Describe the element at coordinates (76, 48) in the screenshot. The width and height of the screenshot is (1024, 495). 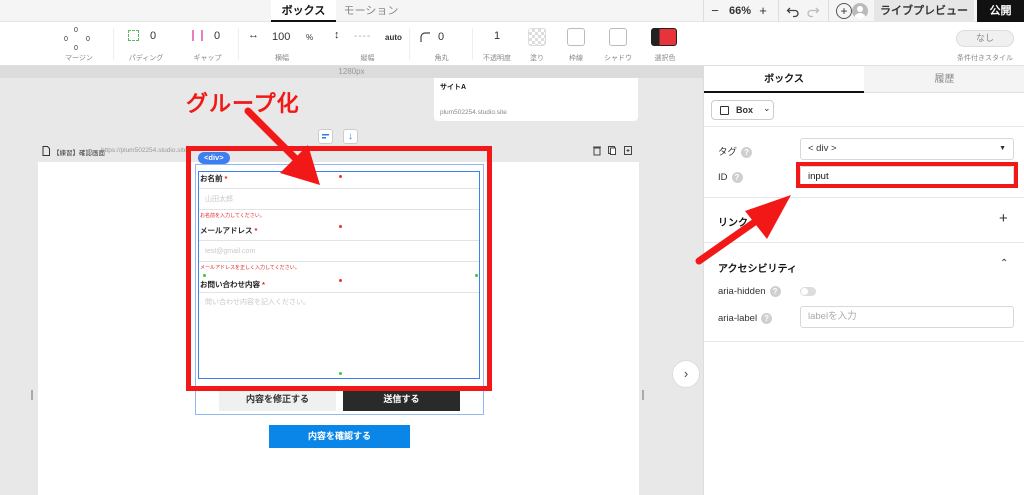
I see `margin-bottom: 0` at that location.